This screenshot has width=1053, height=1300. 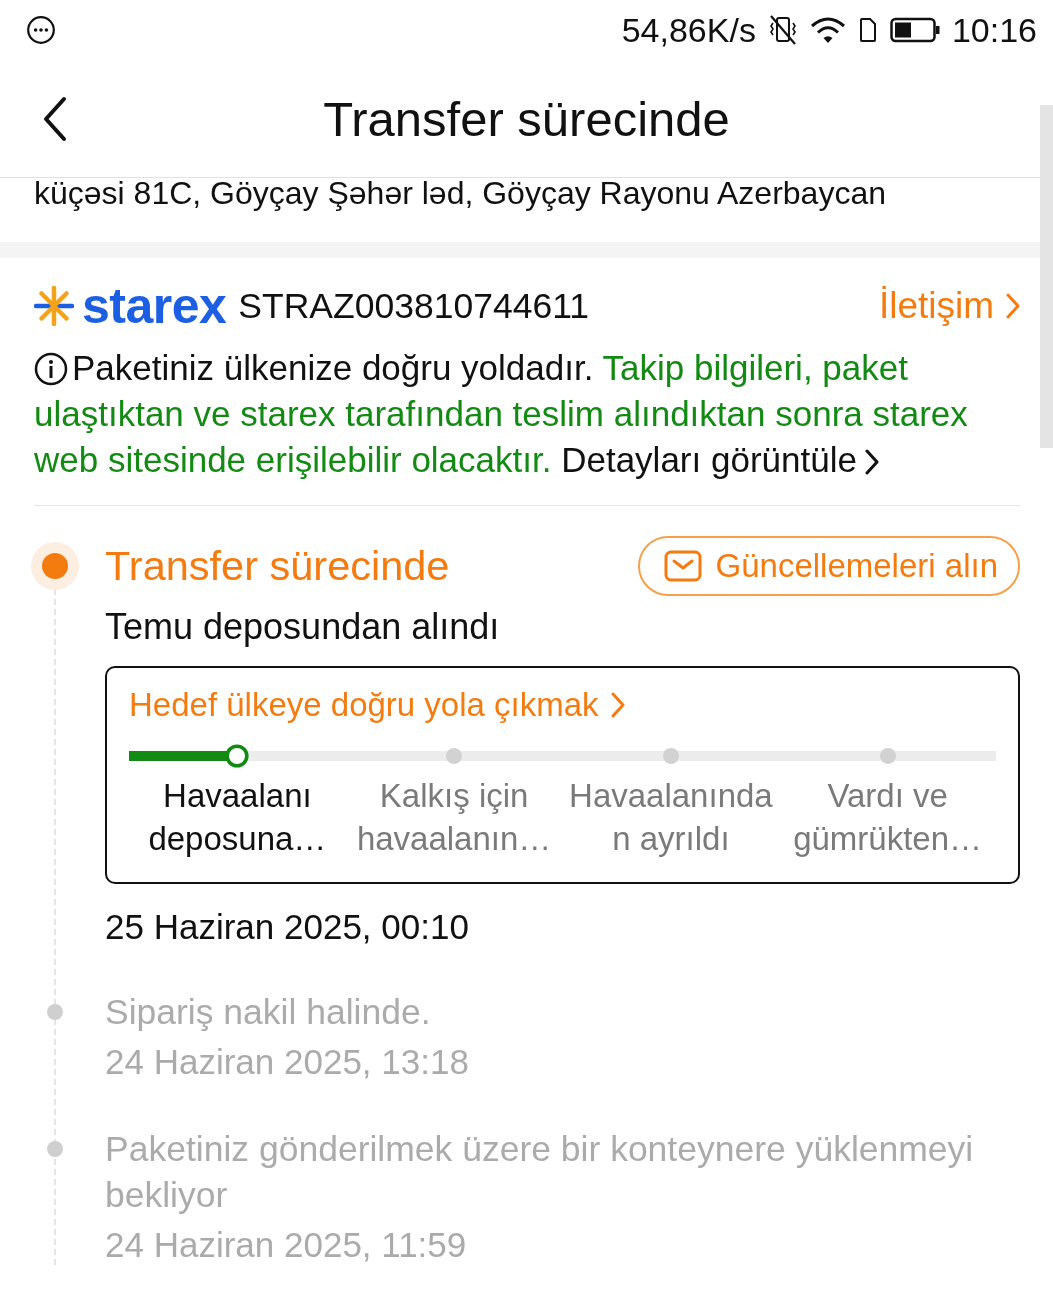 I want to click on address-text: küçəsi 81C, Göyçay Şəhər ləd, Göyçay Rayonu Azerbaycan, so click(x=460, y=195).